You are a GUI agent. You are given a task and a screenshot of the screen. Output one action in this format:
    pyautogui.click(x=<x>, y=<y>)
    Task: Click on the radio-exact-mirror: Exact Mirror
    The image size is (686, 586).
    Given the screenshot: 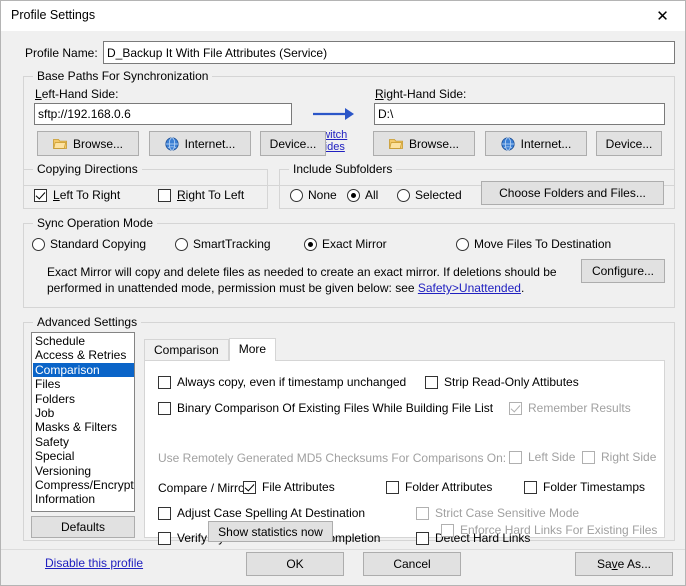 What is the action you would take?
    pyautogui.click(x=345, y=244)
    